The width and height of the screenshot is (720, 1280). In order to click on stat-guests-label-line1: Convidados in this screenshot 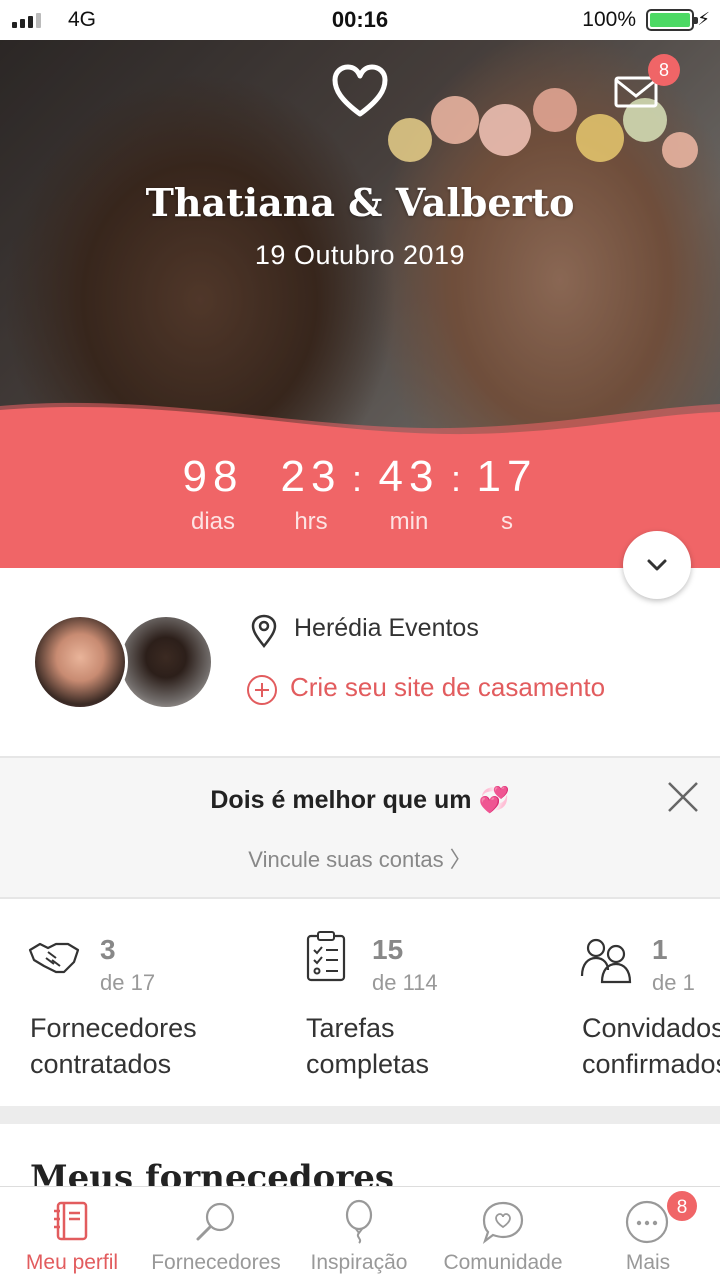, I will do `click(651, 1028)`.